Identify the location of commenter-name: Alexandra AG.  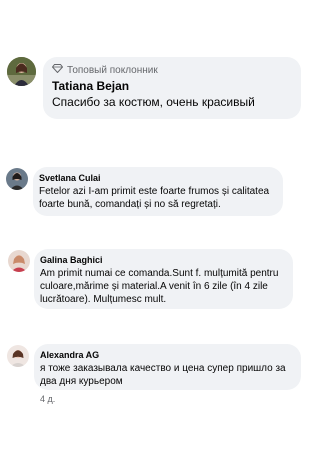
(69, 355).